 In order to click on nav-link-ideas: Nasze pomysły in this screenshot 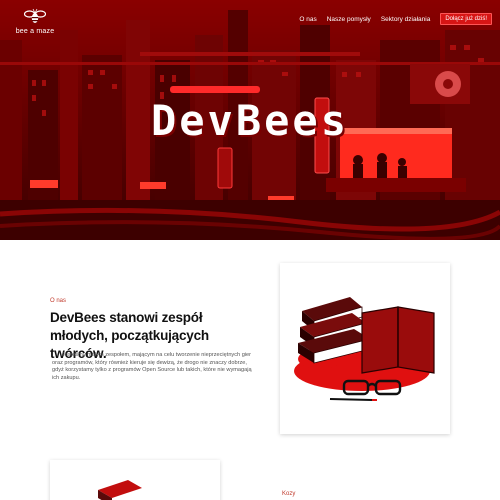, I will do `click(349, 19)`.